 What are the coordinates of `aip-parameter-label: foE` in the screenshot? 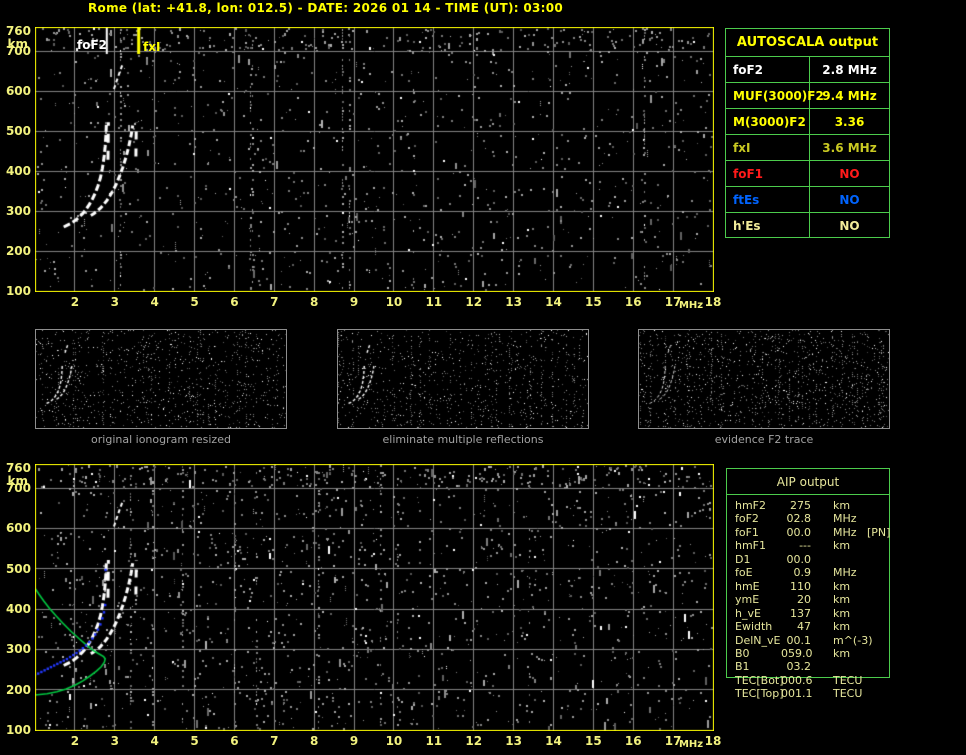 It's located at (744, 573).